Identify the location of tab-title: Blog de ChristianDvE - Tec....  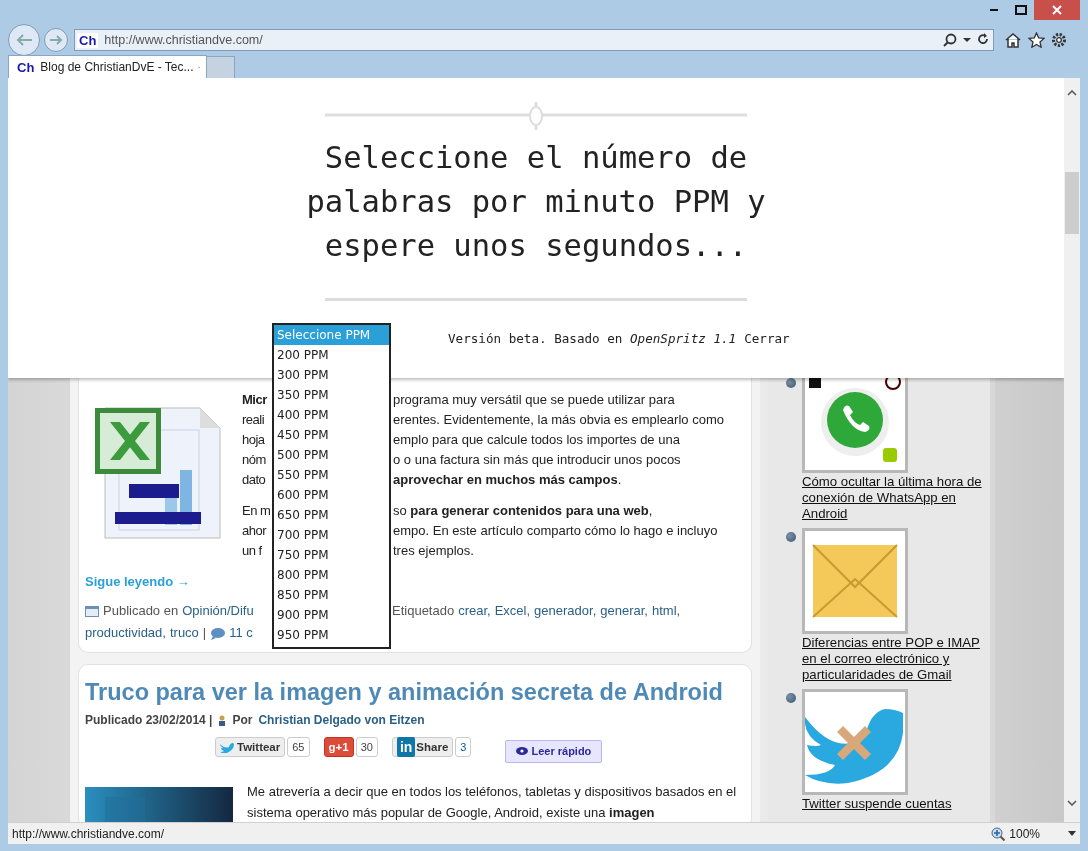
(117, 67).